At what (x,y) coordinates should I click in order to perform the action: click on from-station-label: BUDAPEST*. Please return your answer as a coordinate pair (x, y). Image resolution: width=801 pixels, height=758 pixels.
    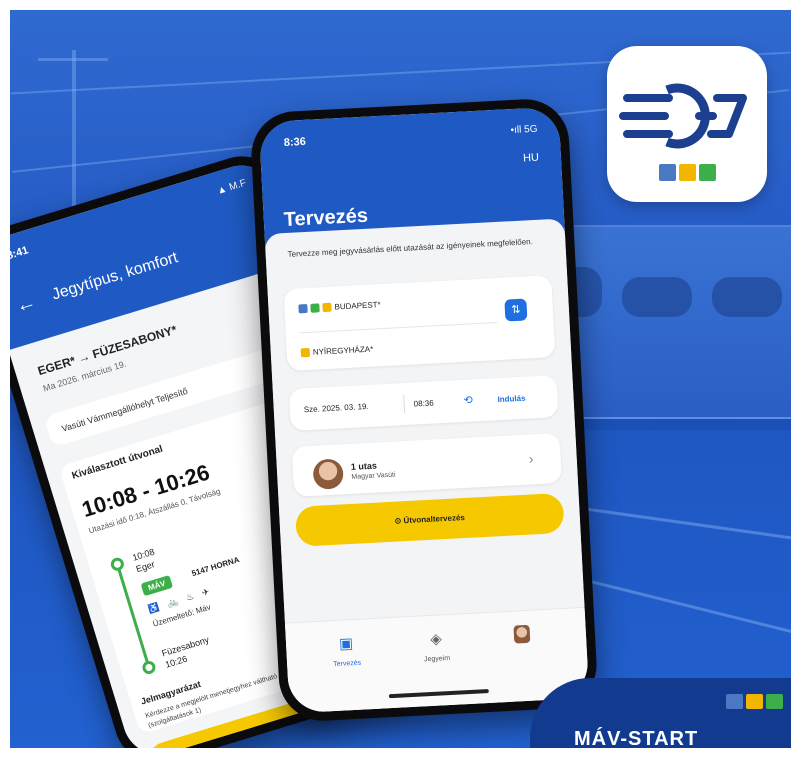
    Looking at the image, I should click on (357, 306).